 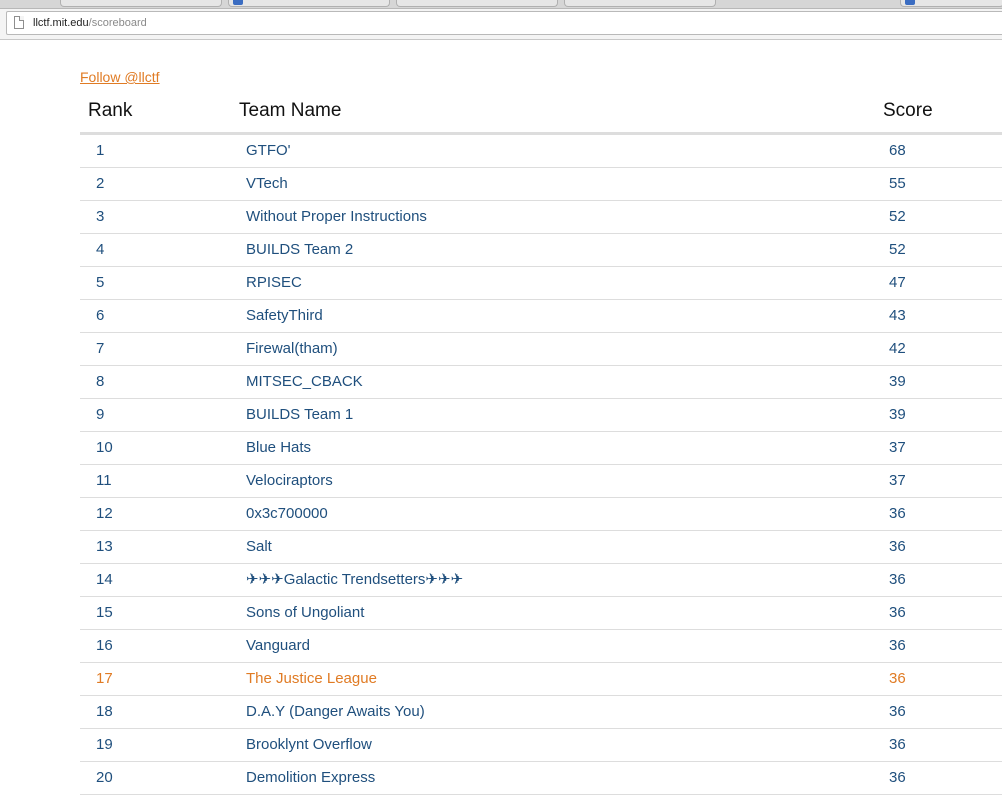 I want to click on rank-cell: 12, so click(x=104, y=513).